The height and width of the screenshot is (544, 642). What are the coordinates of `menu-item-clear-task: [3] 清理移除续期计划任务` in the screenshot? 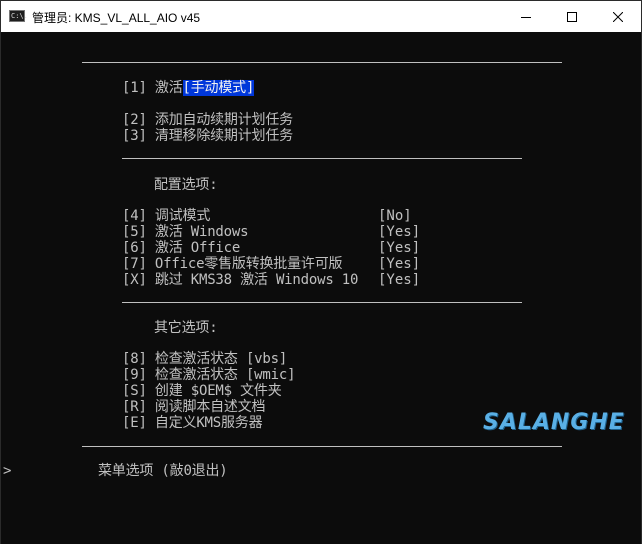 It's located at (207, 136).